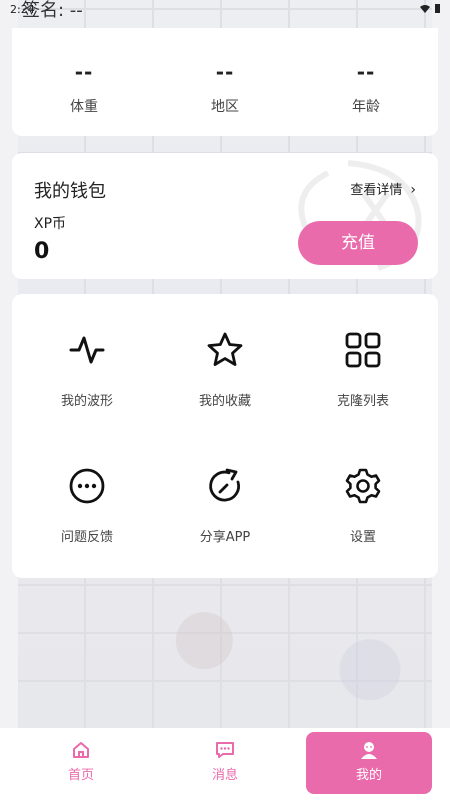 Image resolution: width=450 pixels, height=800 pixels. Describe the element at coordinates (42, 251) in the screenshot. I see `wallet-balance: 0` at that location.